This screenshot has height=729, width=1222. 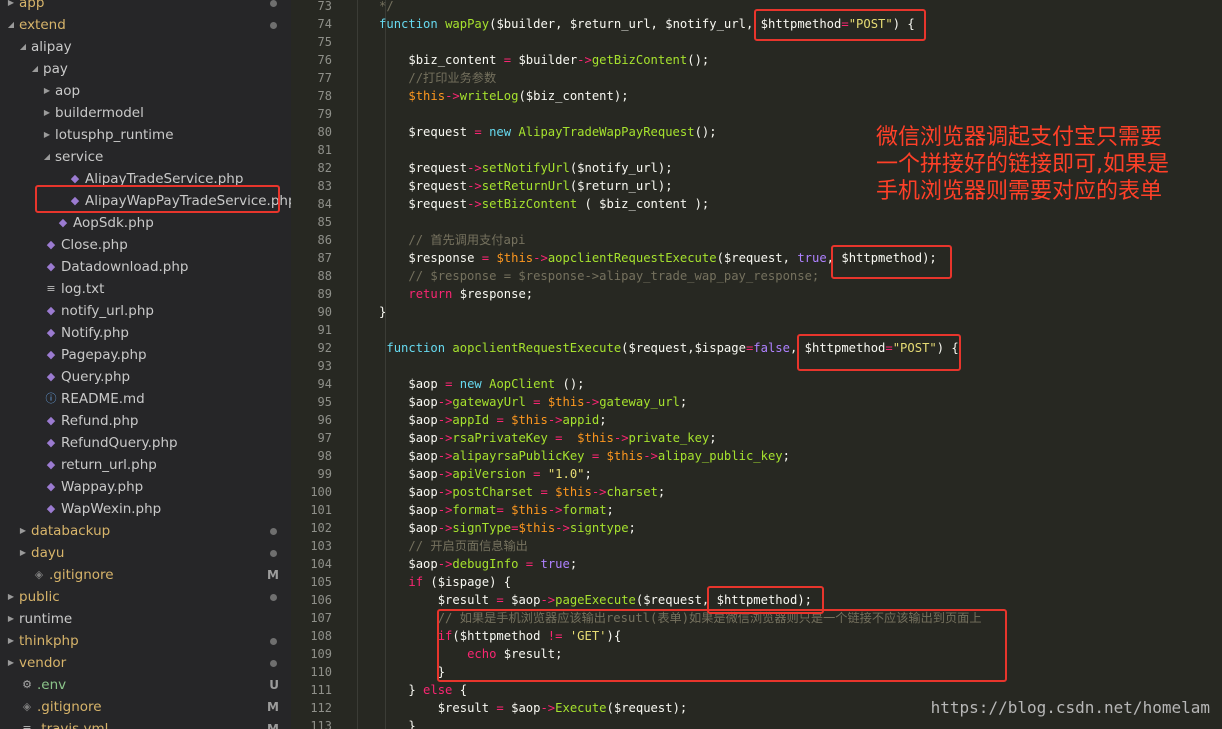 I want to click on php-file-icon: ◆, so click(x=51, y=420).